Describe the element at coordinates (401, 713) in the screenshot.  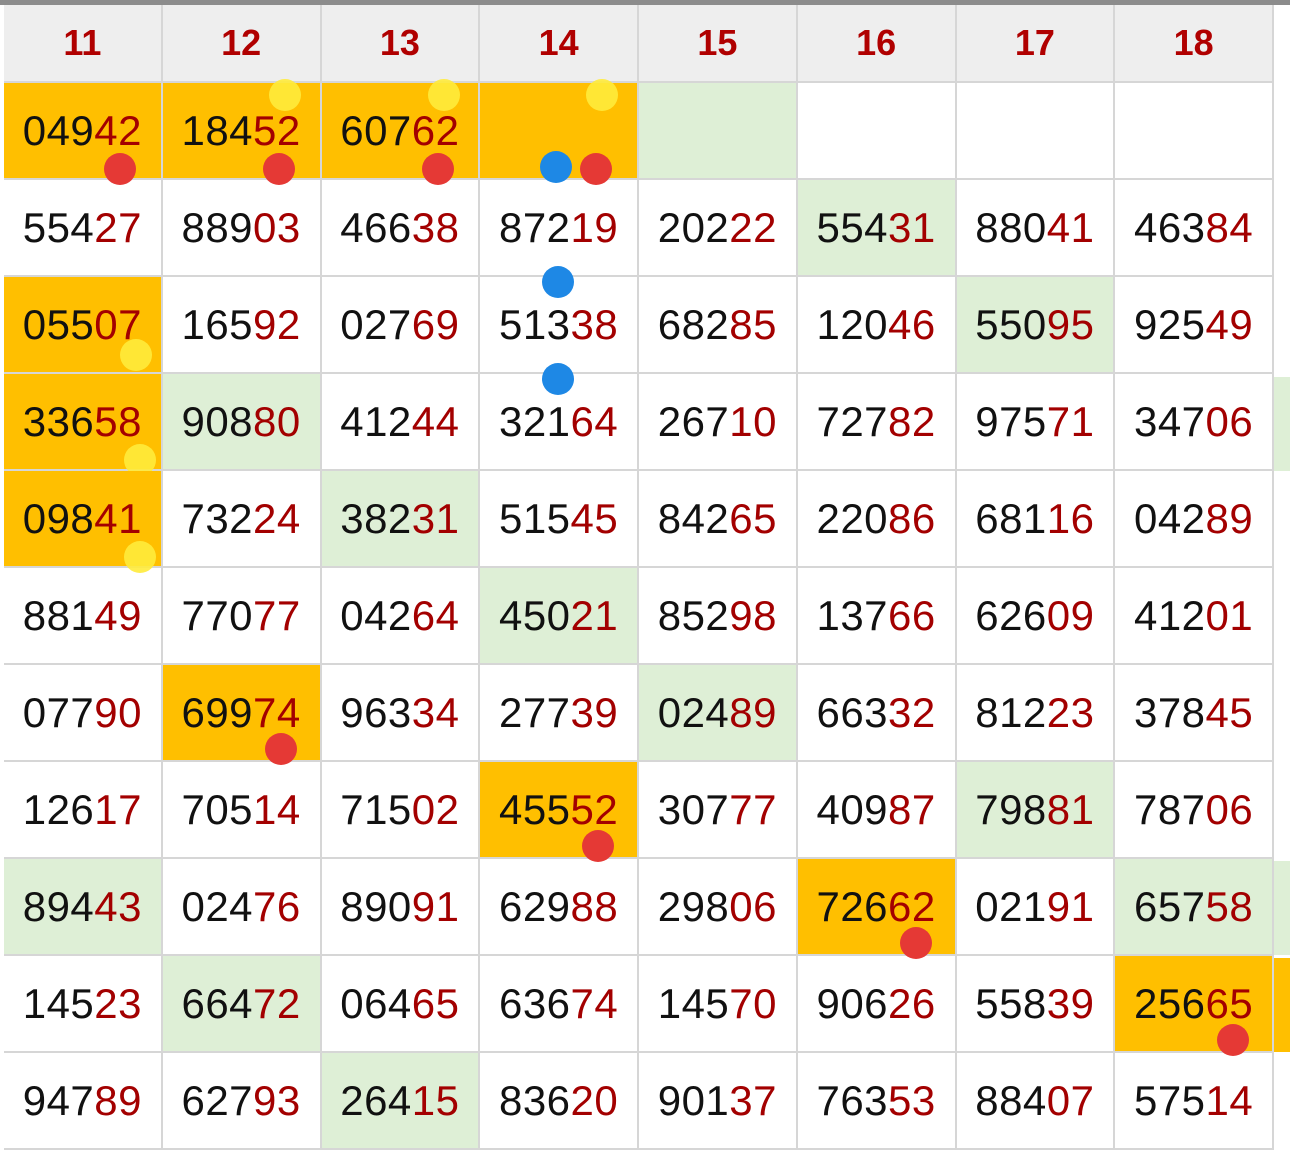
I see `result-cell: 963 34` at that location.